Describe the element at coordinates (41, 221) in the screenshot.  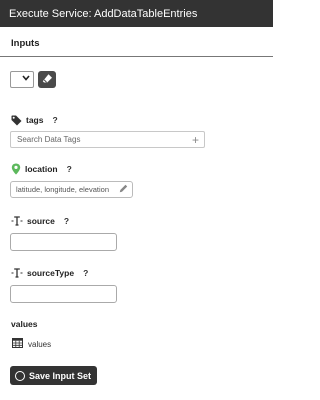
I see `source-label: source` at that location.